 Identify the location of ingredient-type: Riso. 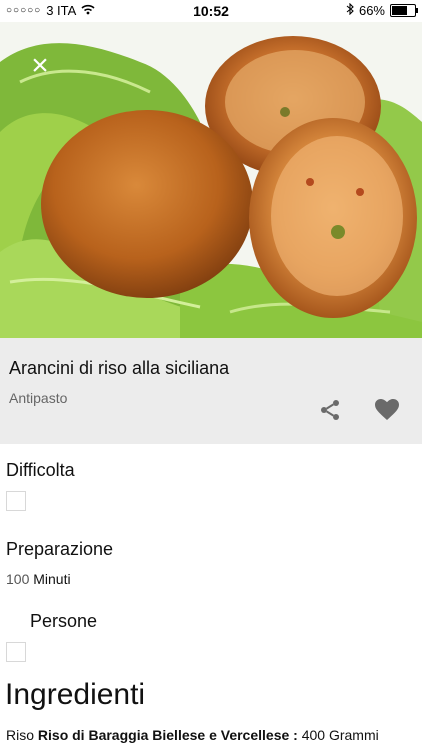
(20, 735).